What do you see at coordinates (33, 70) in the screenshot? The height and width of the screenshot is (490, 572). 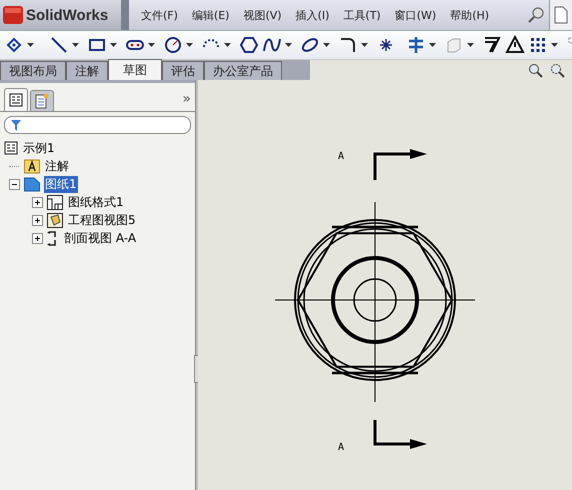 I see `tab: 视图布局` at bounding box center [33, 70].